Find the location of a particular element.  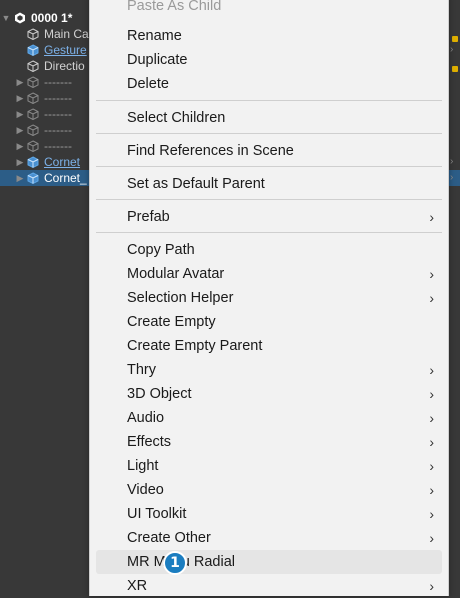

menu-item-create-empty: Create Empty is located at coordinates (269, 322).